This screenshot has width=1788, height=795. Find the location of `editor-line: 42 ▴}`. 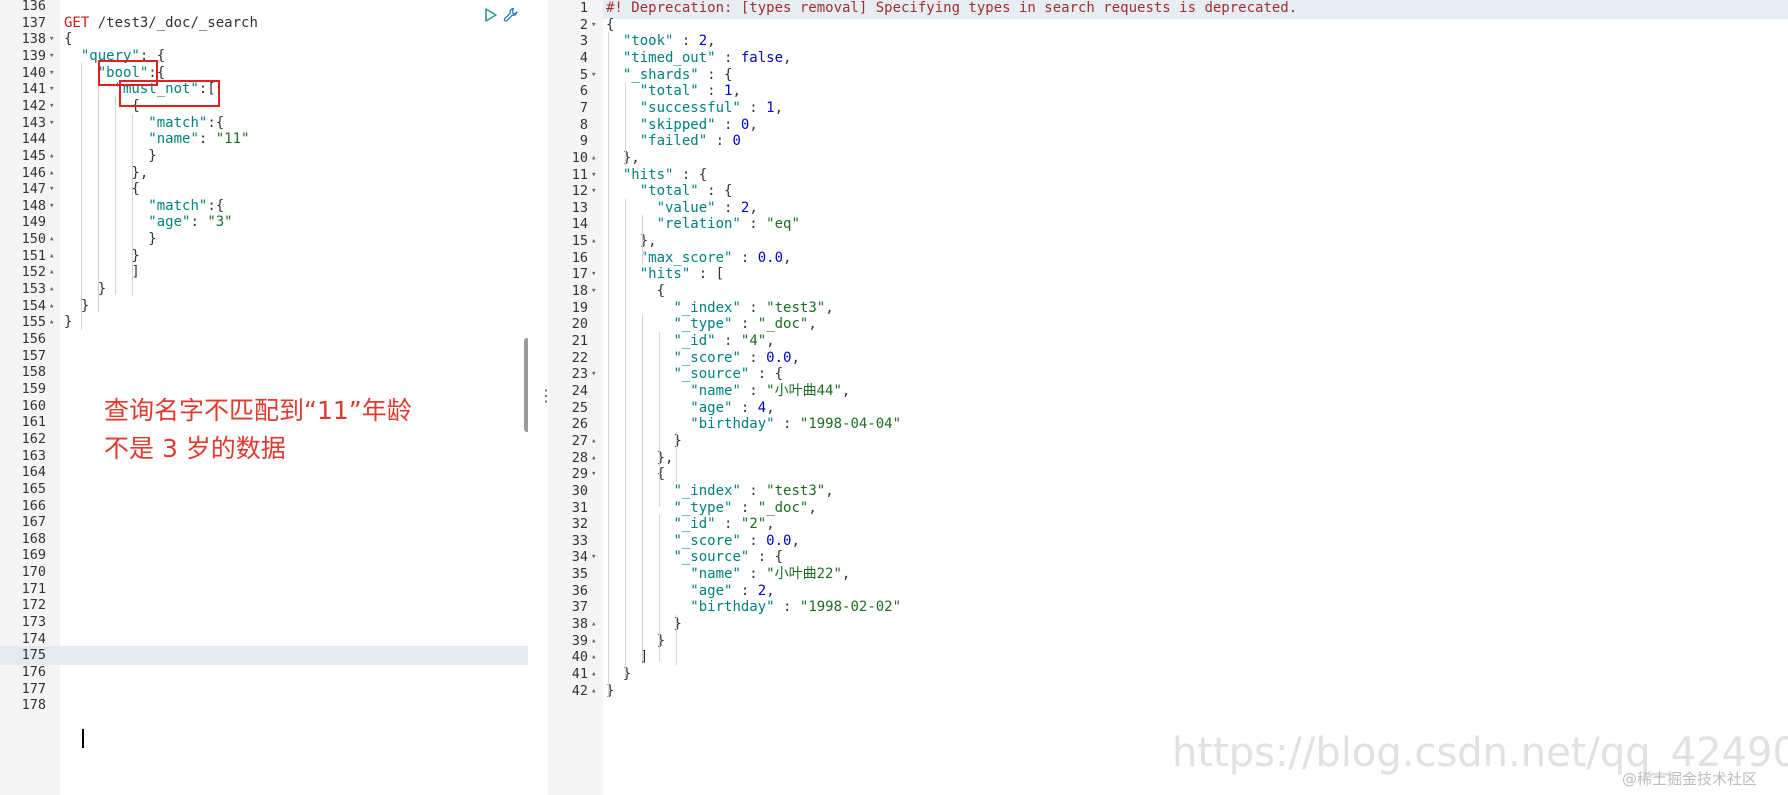

editor-line: 42 ▴} is located at coordinates (1168, 691).